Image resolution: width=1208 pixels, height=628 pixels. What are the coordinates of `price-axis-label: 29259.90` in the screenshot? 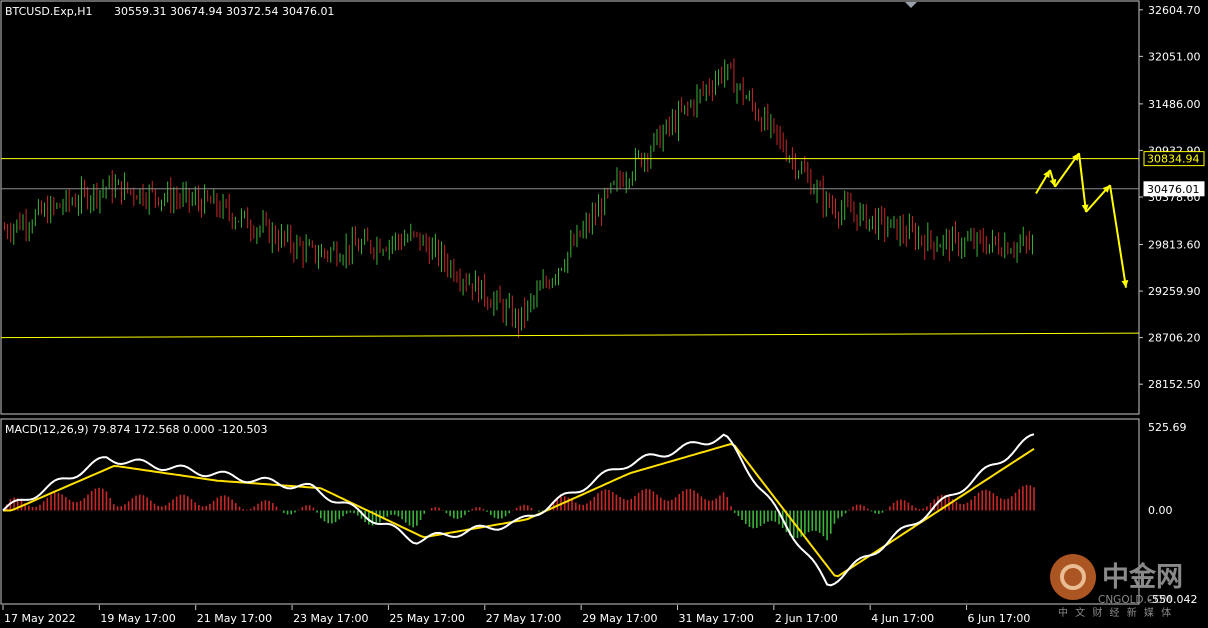 It's located at (1174, 291).